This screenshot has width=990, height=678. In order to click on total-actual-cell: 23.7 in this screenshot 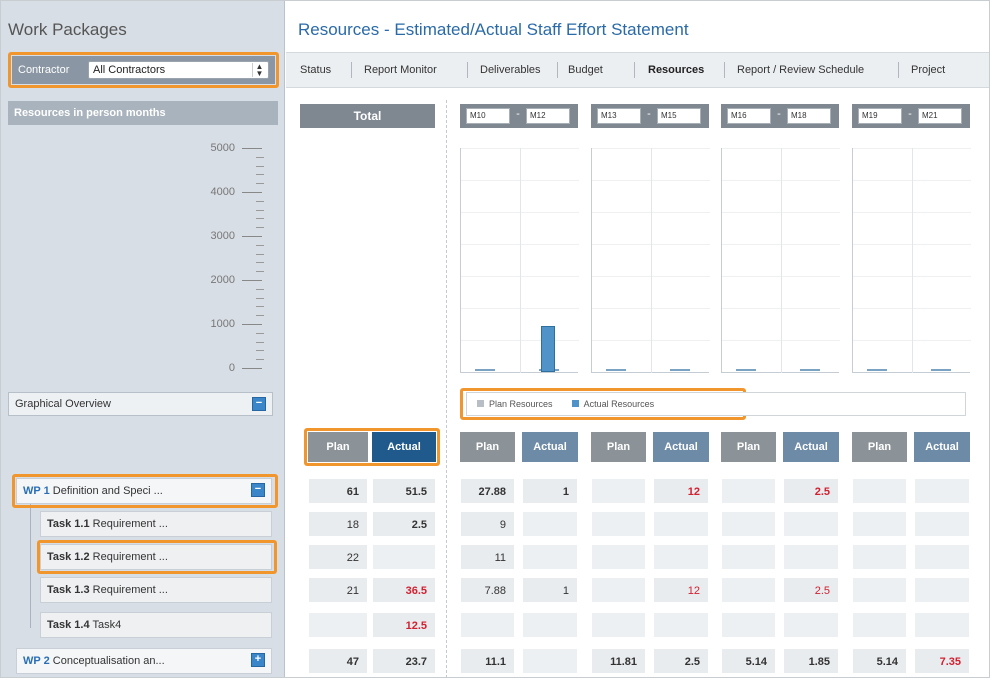, I will do `click(404, 661)`.